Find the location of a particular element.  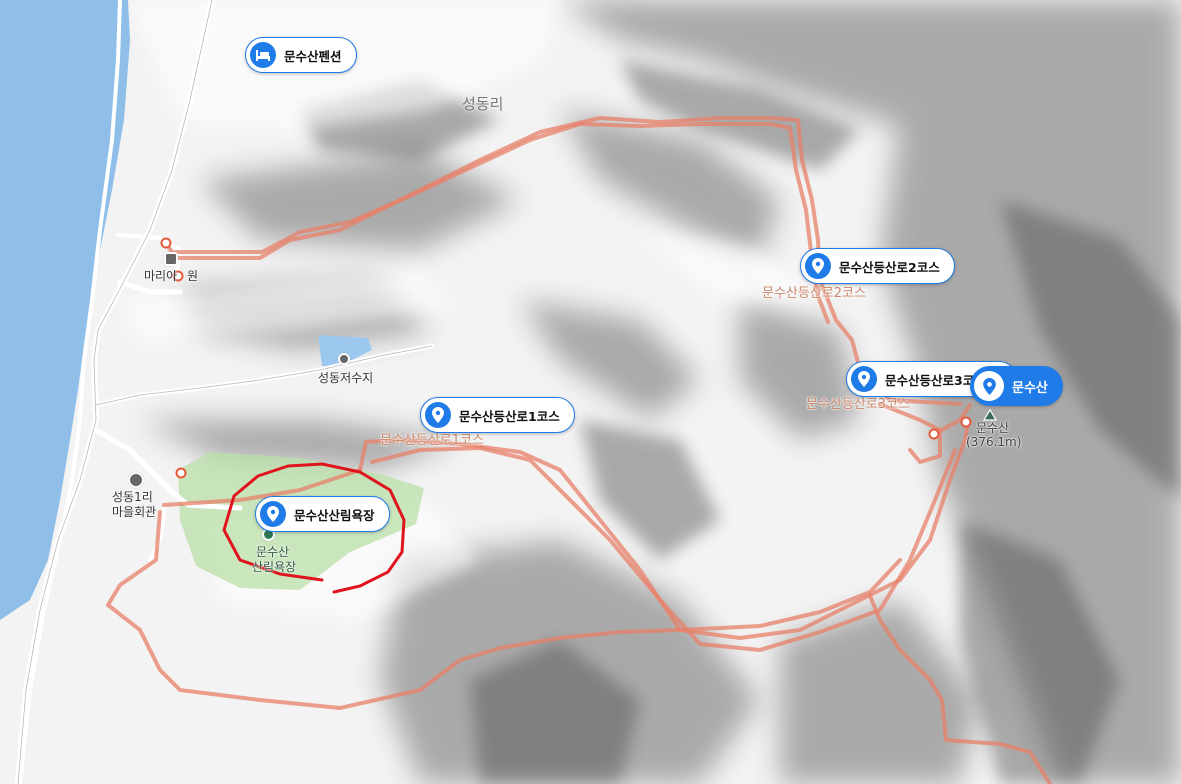

marker-label: 문수산등산로2코스 is located at coordinates (889, 267).